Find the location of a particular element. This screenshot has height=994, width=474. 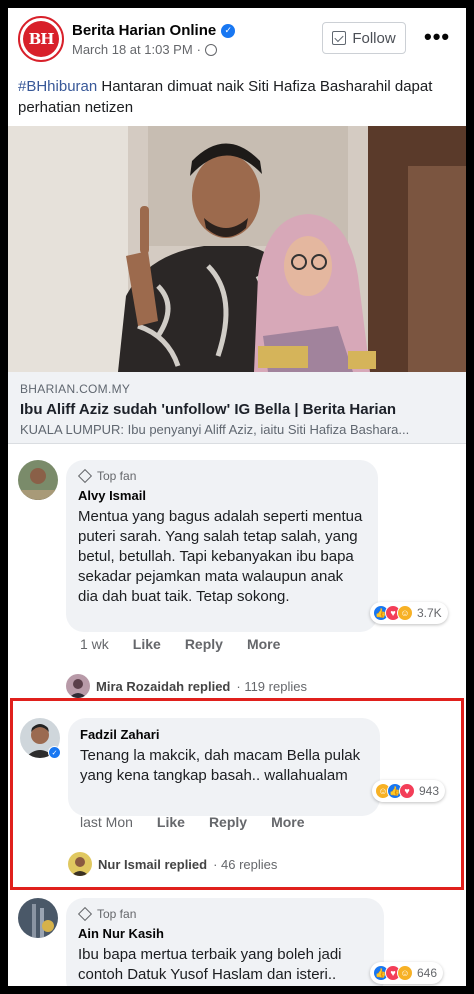

reactions-summary: ☺ 👍 ♥ 943 is located at coordinates (409, 791).